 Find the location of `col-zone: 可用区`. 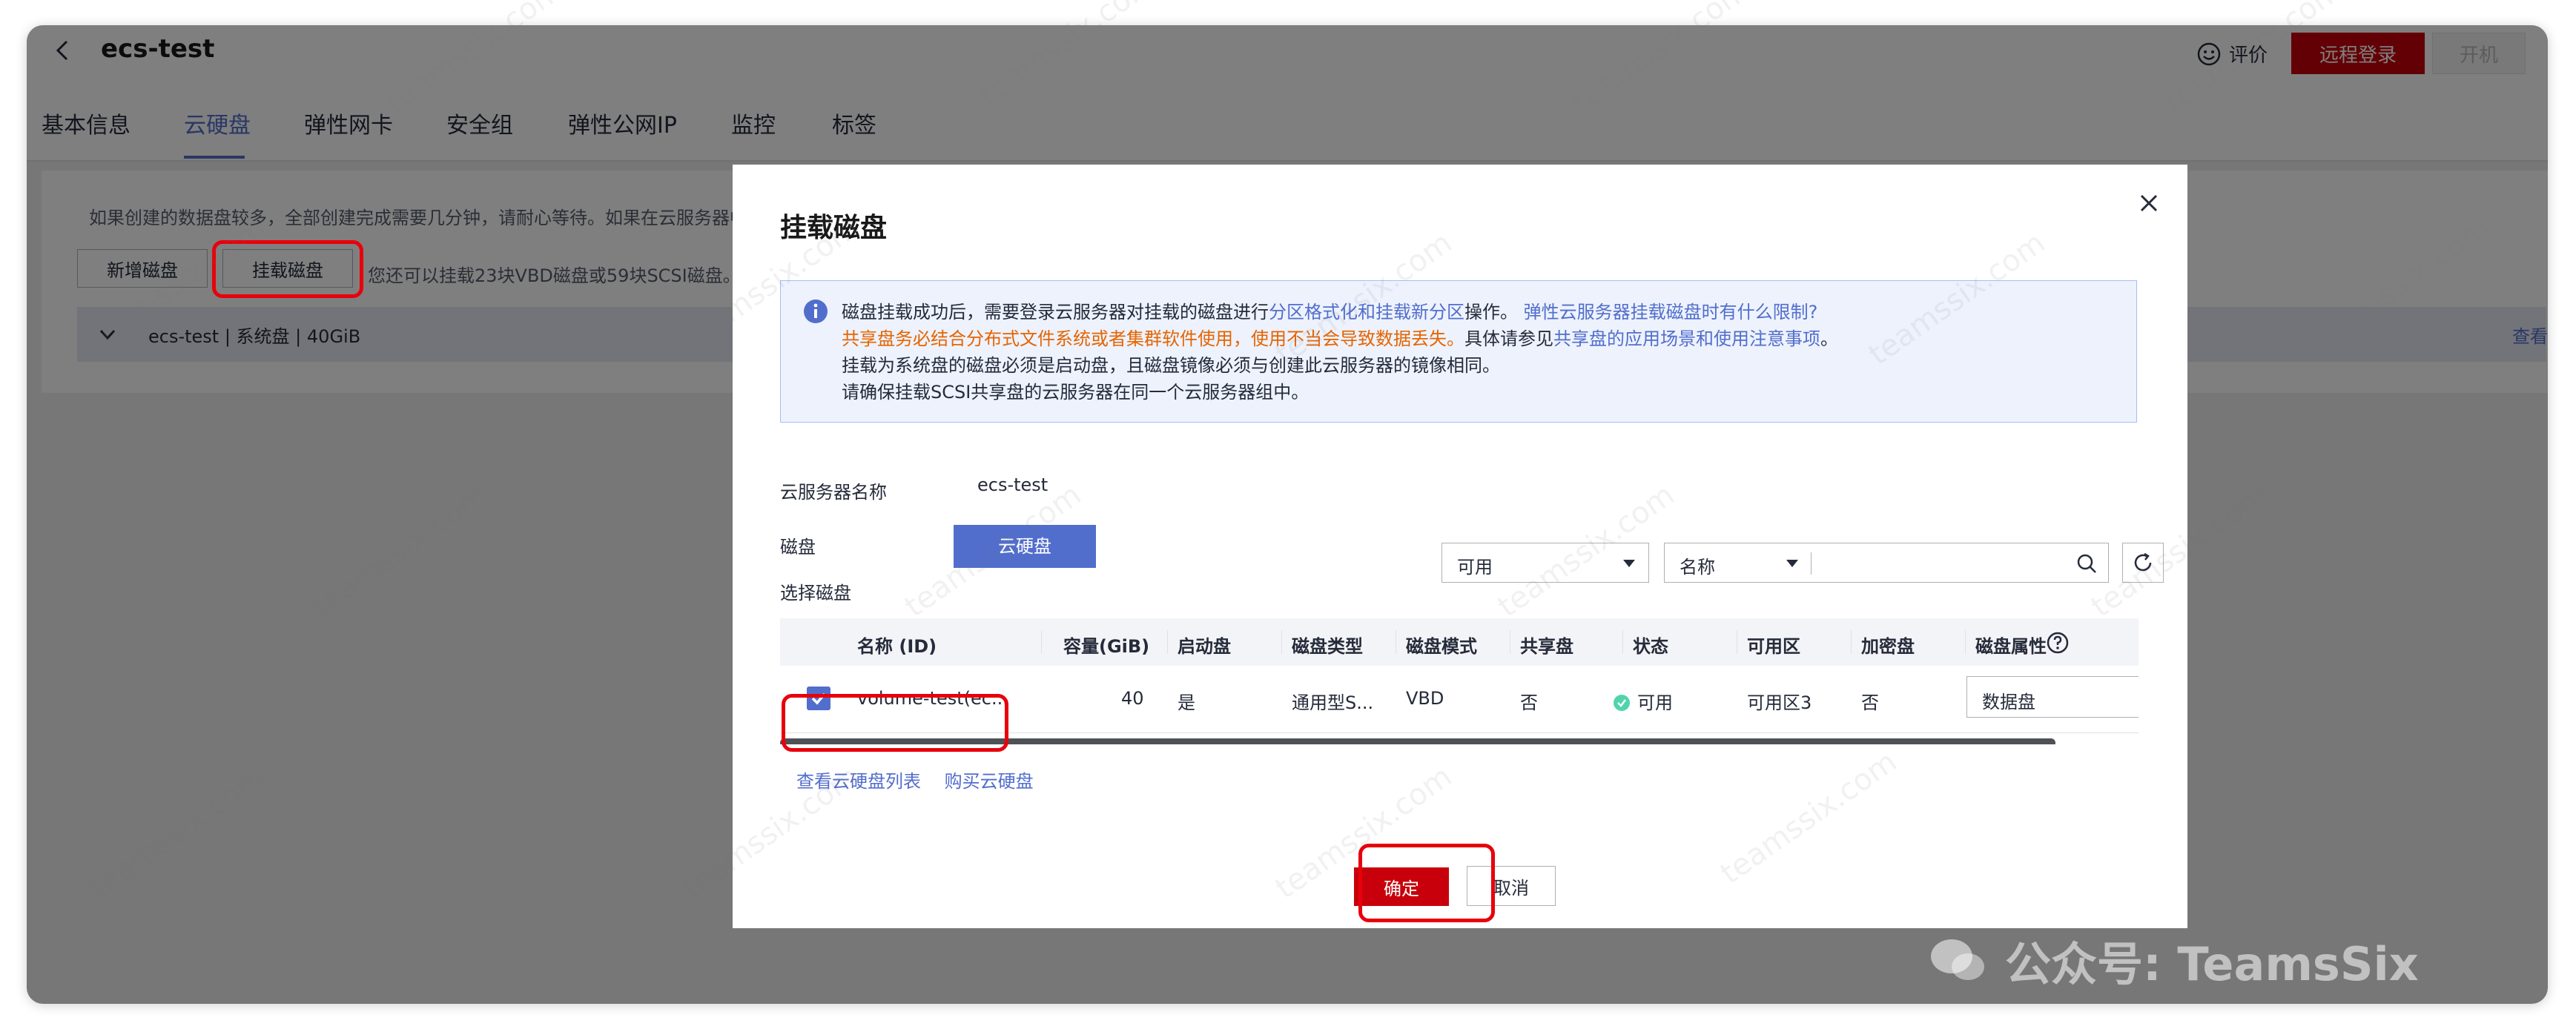

col-zone: 可用区 is located at coordinates (1773, 646).